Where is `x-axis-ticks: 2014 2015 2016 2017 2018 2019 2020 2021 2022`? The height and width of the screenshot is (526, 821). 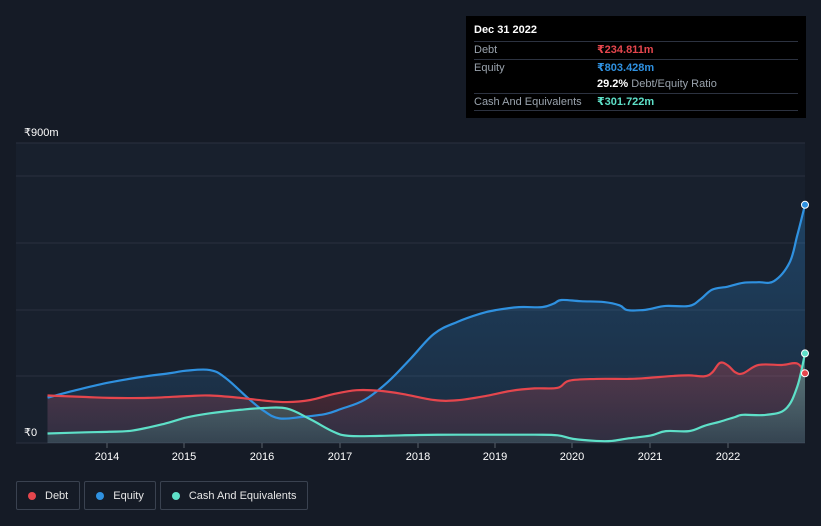 x-axis-ticks: 2014 2015 2016 2017 2018 2019 2020 2021 2022 is located at coordinates (417, 453).